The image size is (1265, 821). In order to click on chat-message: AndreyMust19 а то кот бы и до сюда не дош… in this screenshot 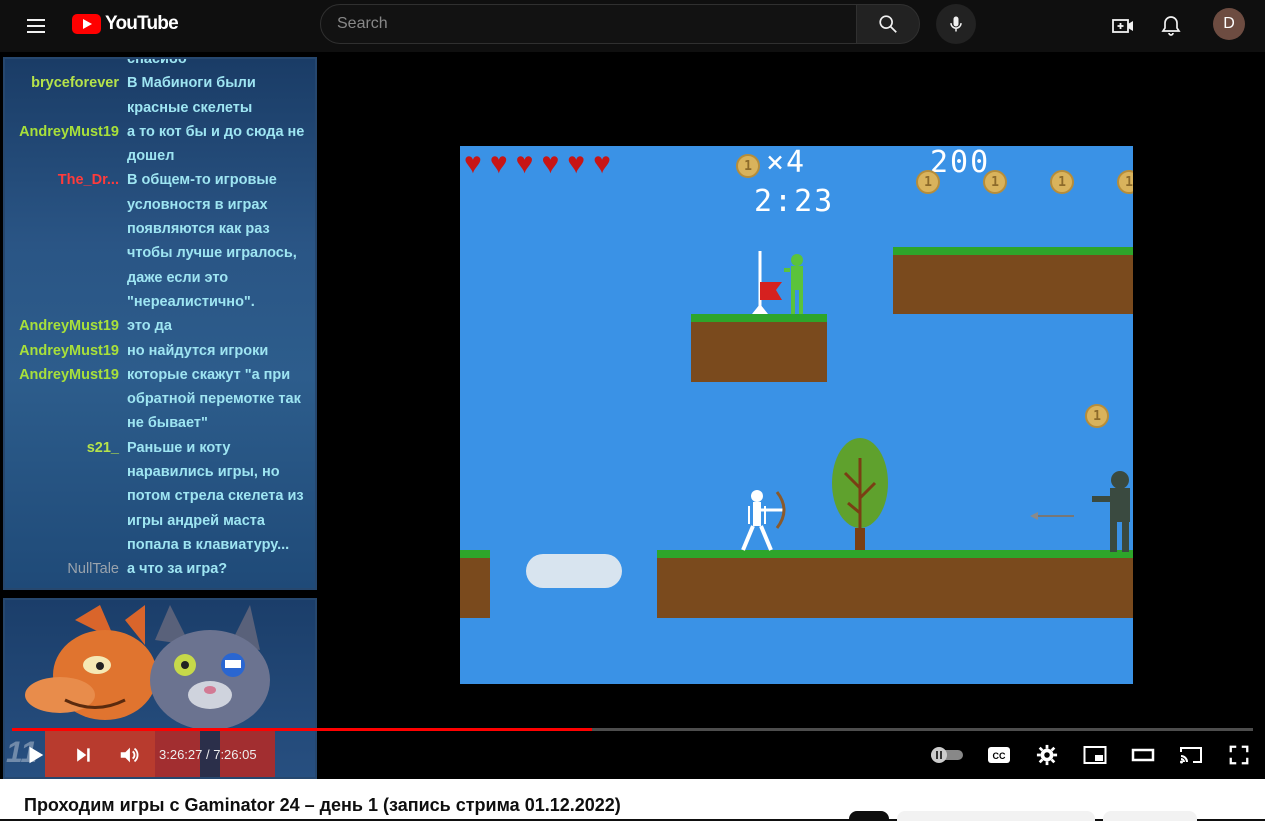, I will do `click(160, 144)`.